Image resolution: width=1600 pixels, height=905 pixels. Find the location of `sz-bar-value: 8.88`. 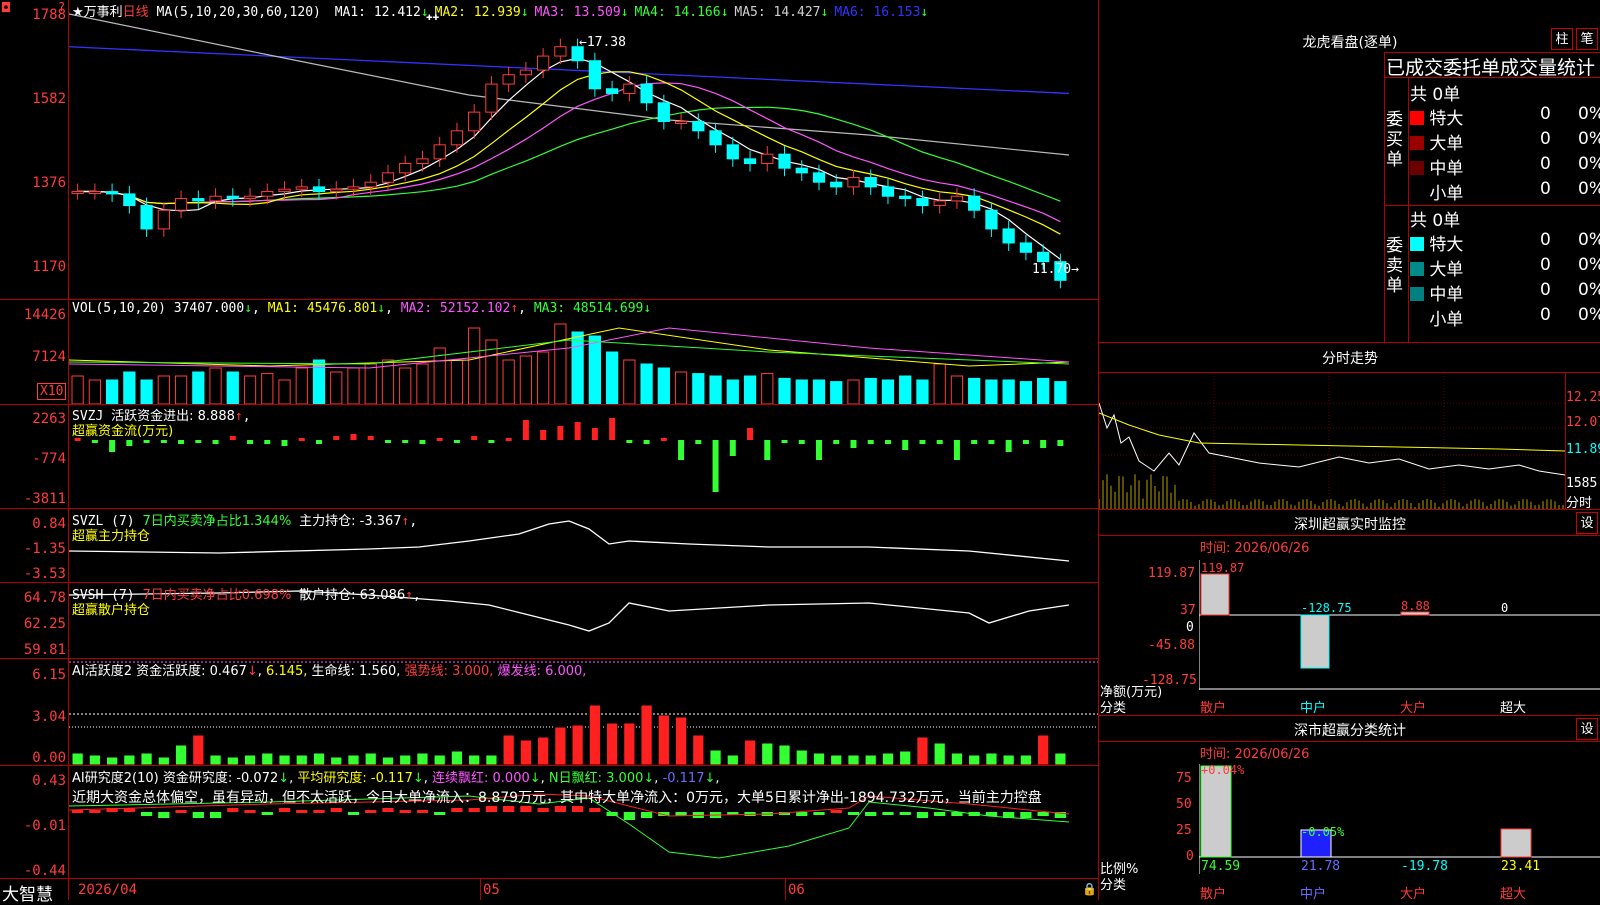

sz-bar-value: 8.88 is located at coordinates (1415, 606).